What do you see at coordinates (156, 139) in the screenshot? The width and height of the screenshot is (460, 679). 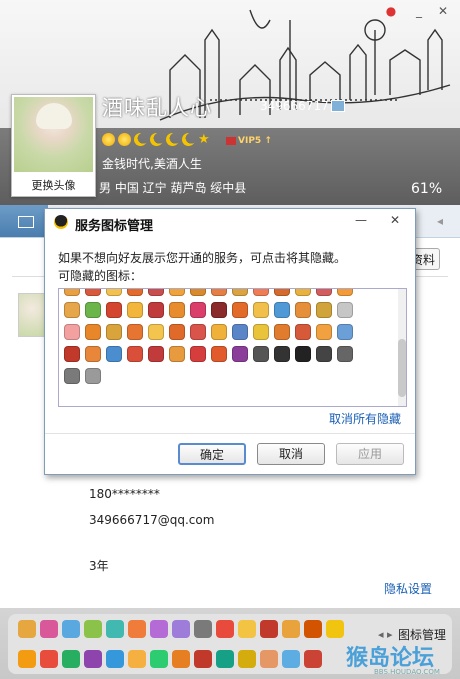 I see `level-icons: ★` at bounding box center [156, 139].